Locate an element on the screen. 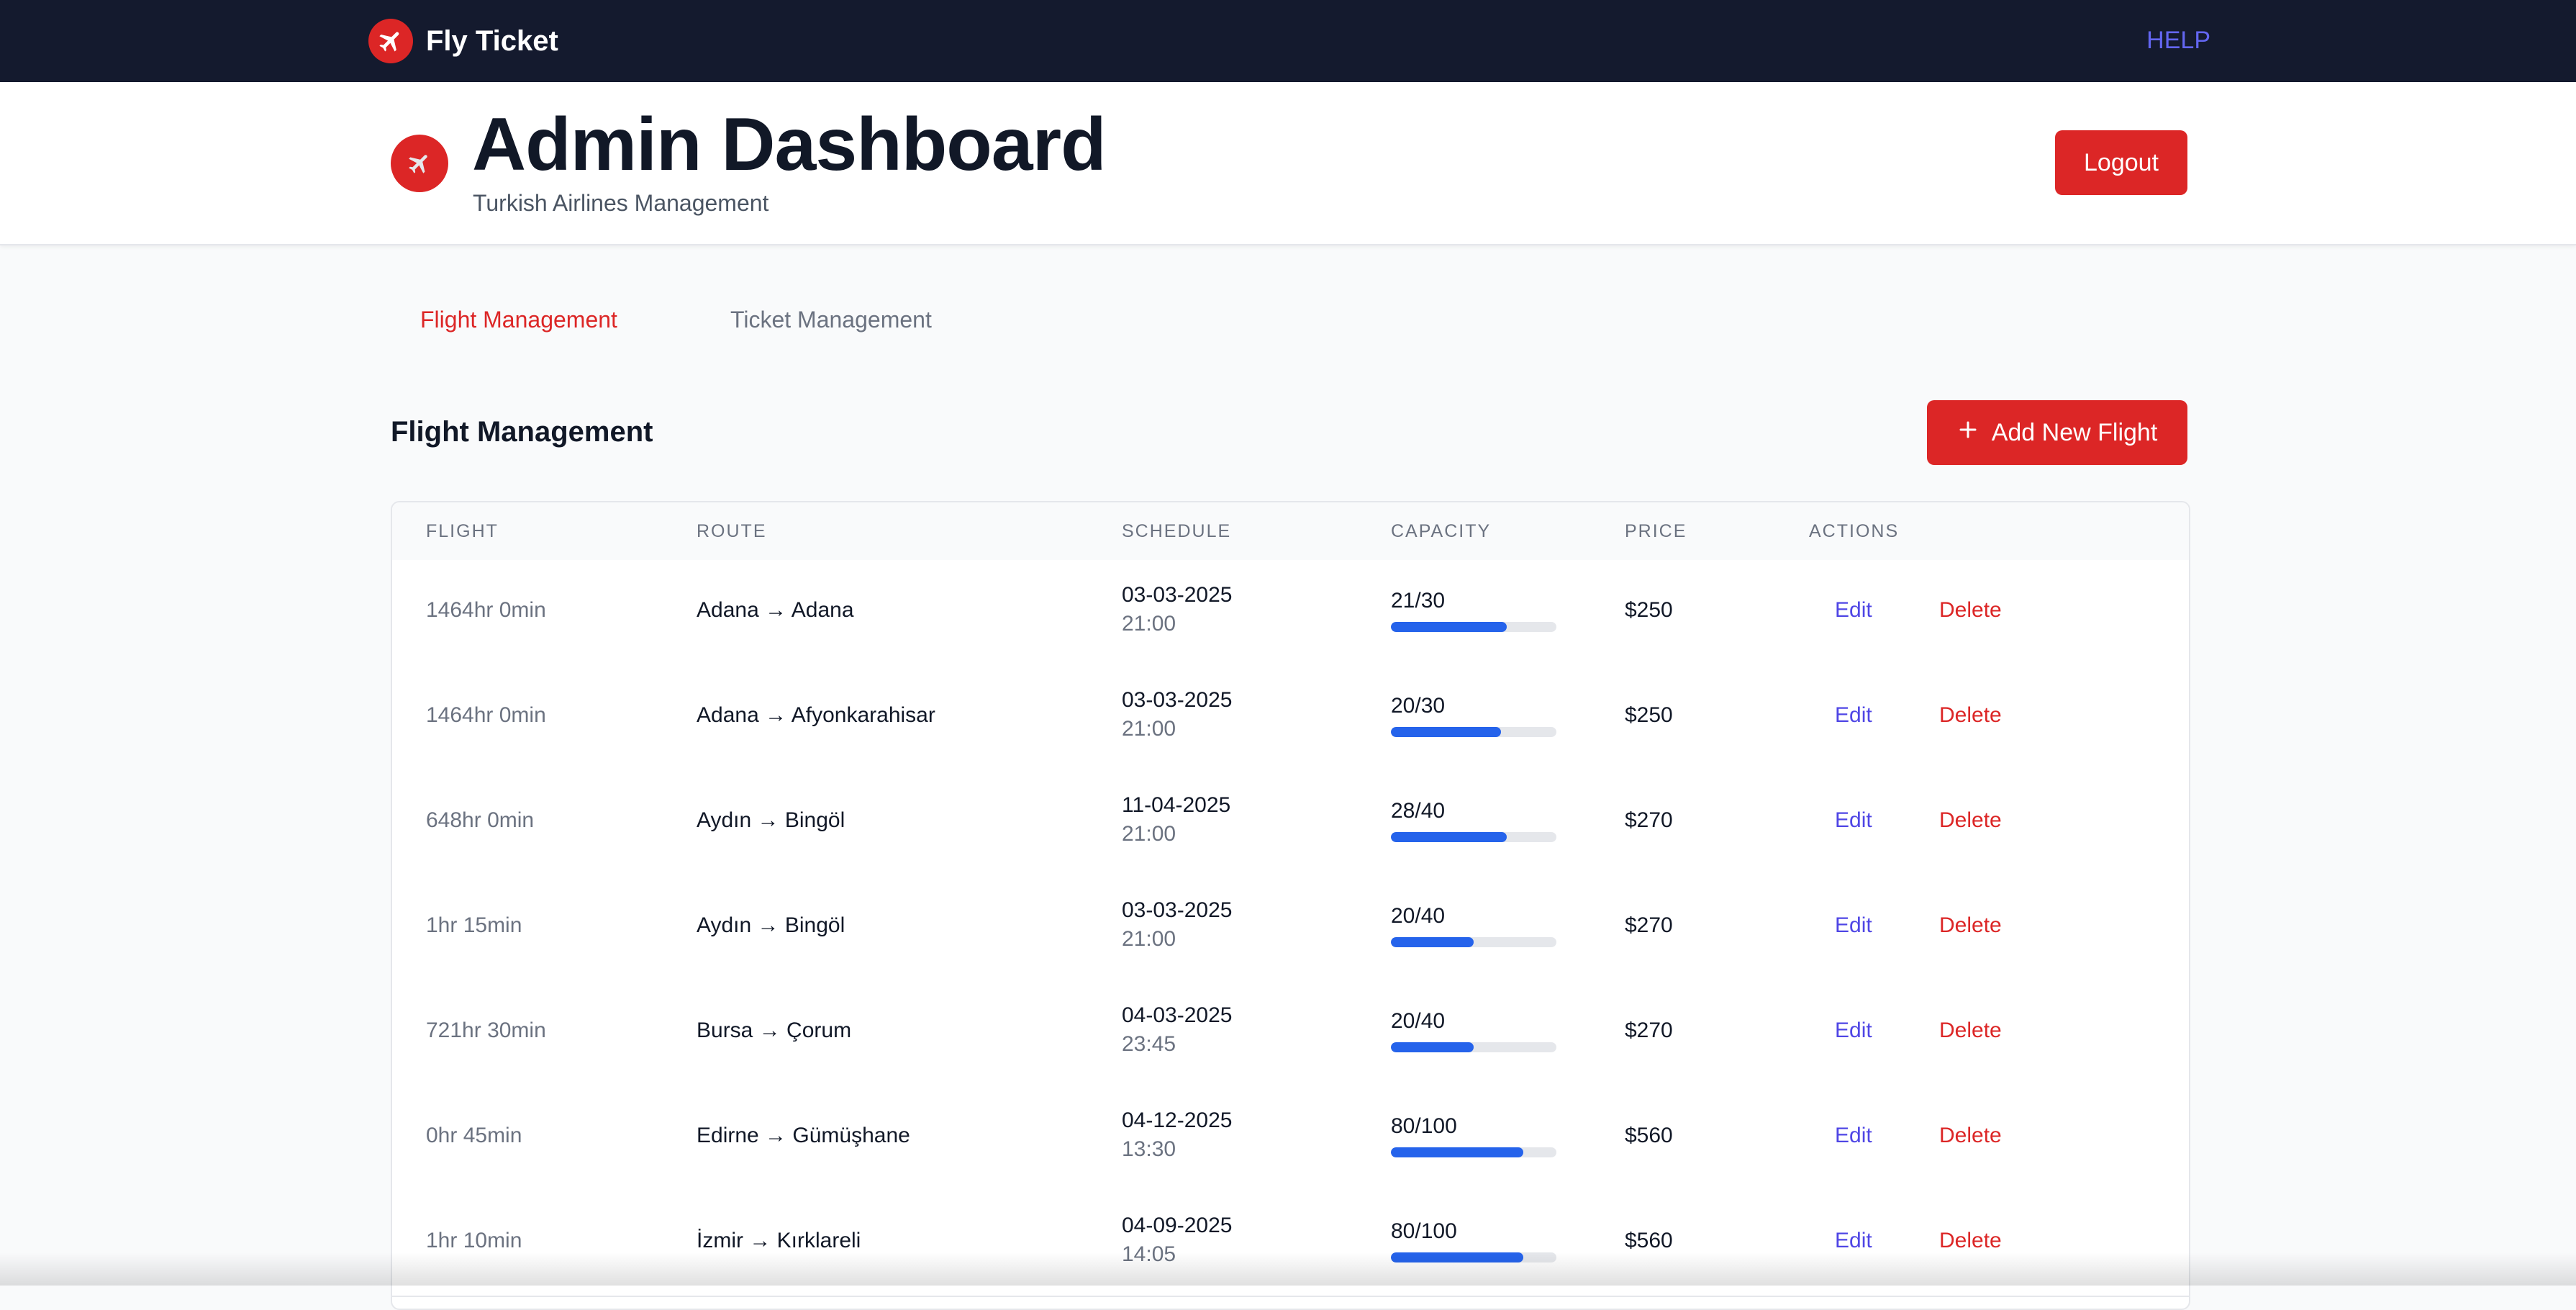  tab-bar: Flight Management Ticket Management is located at coordinates (1288, 325).